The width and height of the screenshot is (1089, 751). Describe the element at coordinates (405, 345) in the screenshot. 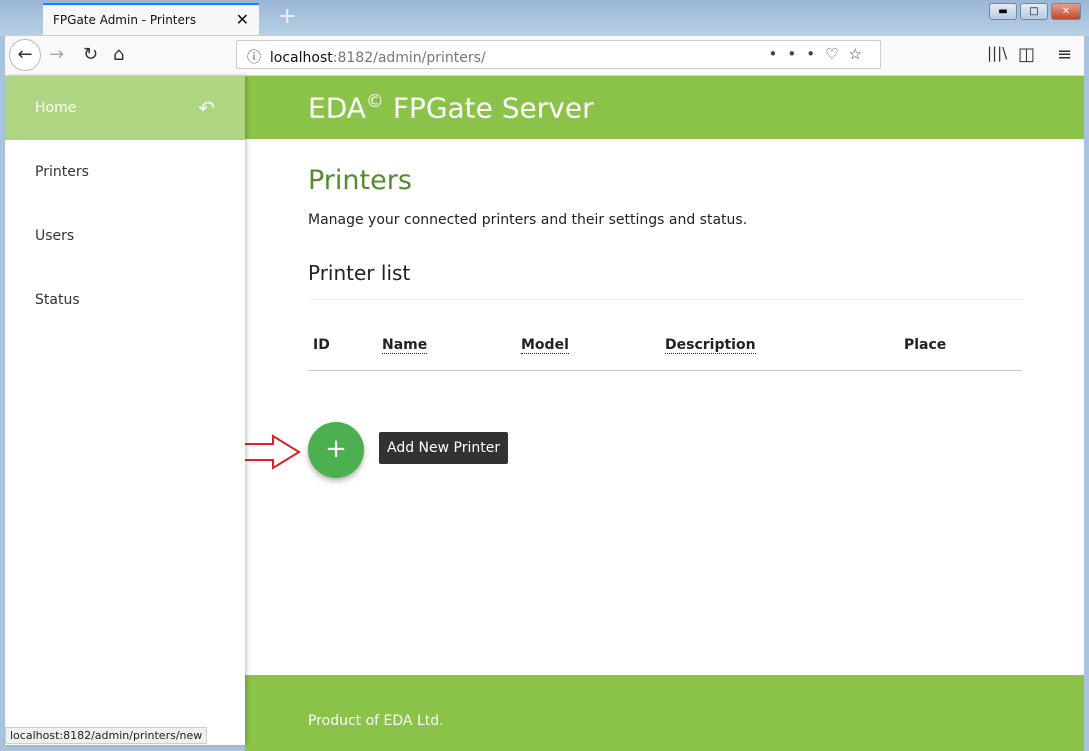

I see `column-name: Name` at that location.